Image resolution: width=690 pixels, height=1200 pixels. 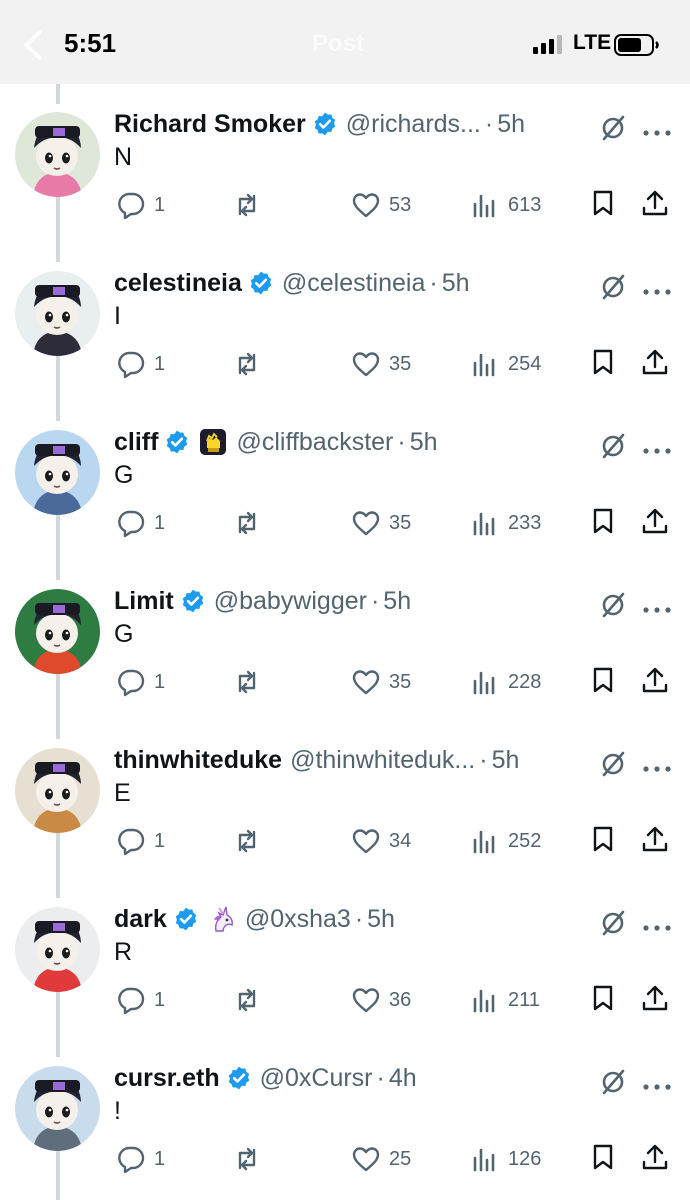 I want to click on tweet-item: cliff @cliffbackster · 5h G 1 35 233, so click(x=345, y=485).